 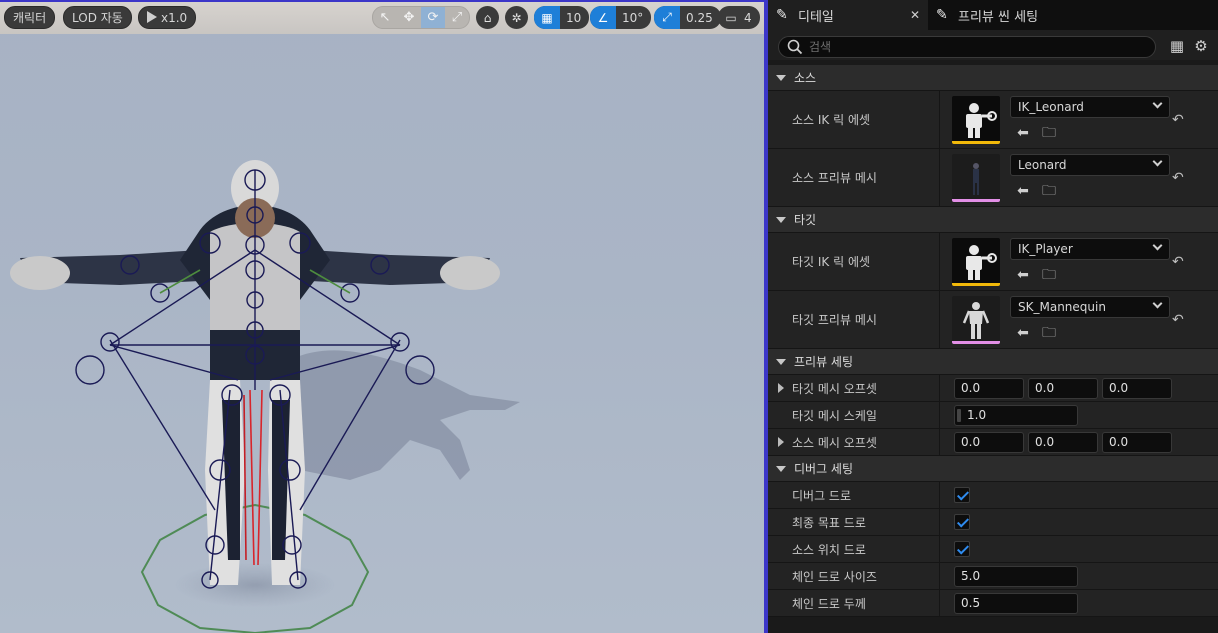 I want to click on source-offset-y-field: 0.0, so click(x=1063, y=442).